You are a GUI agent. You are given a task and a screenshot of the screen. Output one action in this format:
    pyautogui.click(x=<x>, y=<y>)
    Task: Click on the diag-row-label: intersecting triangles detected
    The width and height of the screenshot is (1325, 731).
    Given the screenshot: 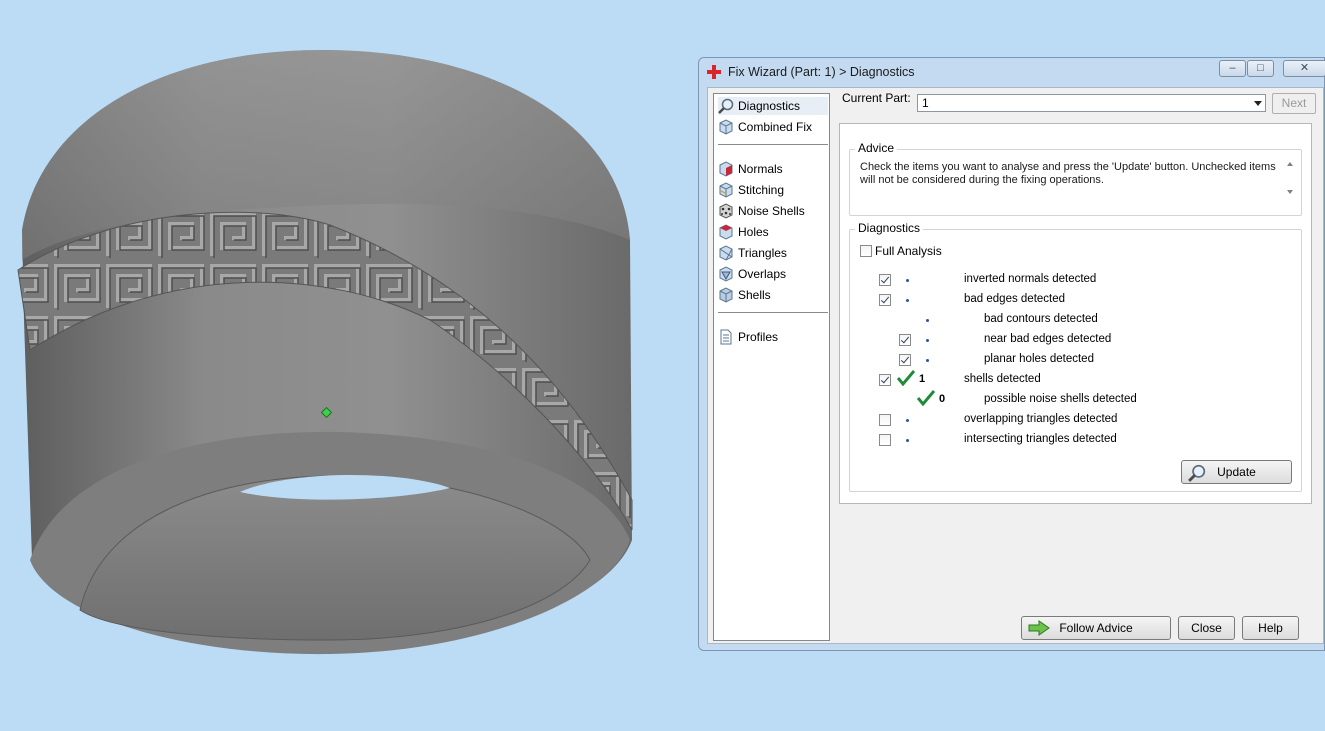 What is the action you would take?
    pyautogui.click(x=1040, y=439)
    